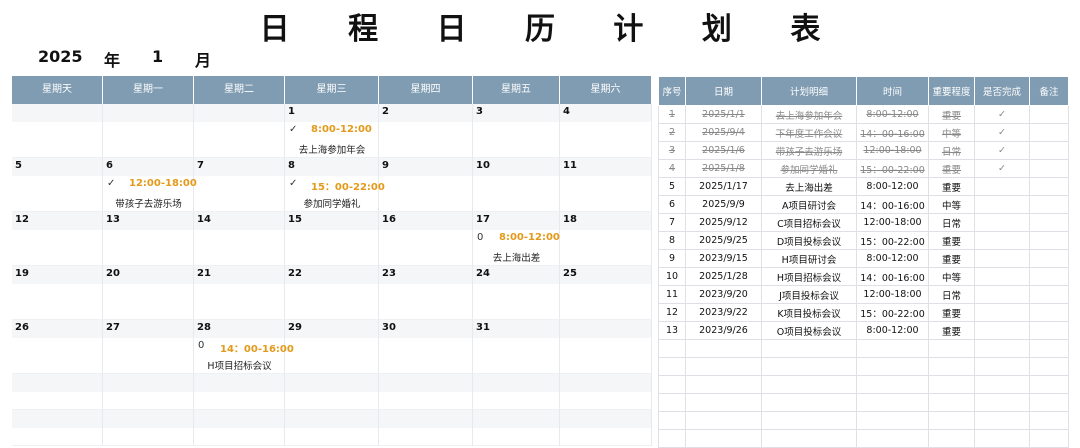 The height and width of the screenshot is (448, 1080). What do you see at coordinates (672, 276) in the screenshot?
I see `schedule-cell-no: 10` at bounding box center [672, 276].